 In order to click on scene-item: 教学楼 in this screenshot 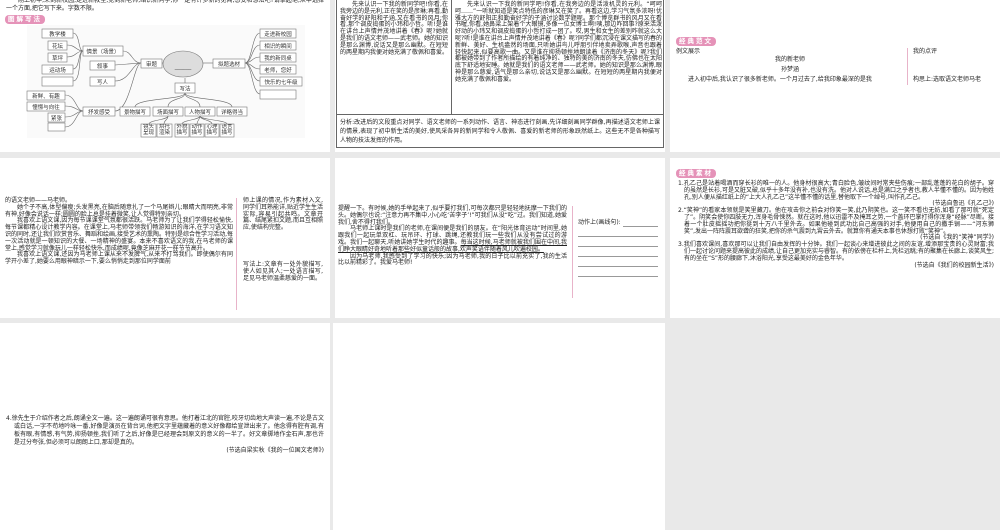, I will do `click(57, 34)`.